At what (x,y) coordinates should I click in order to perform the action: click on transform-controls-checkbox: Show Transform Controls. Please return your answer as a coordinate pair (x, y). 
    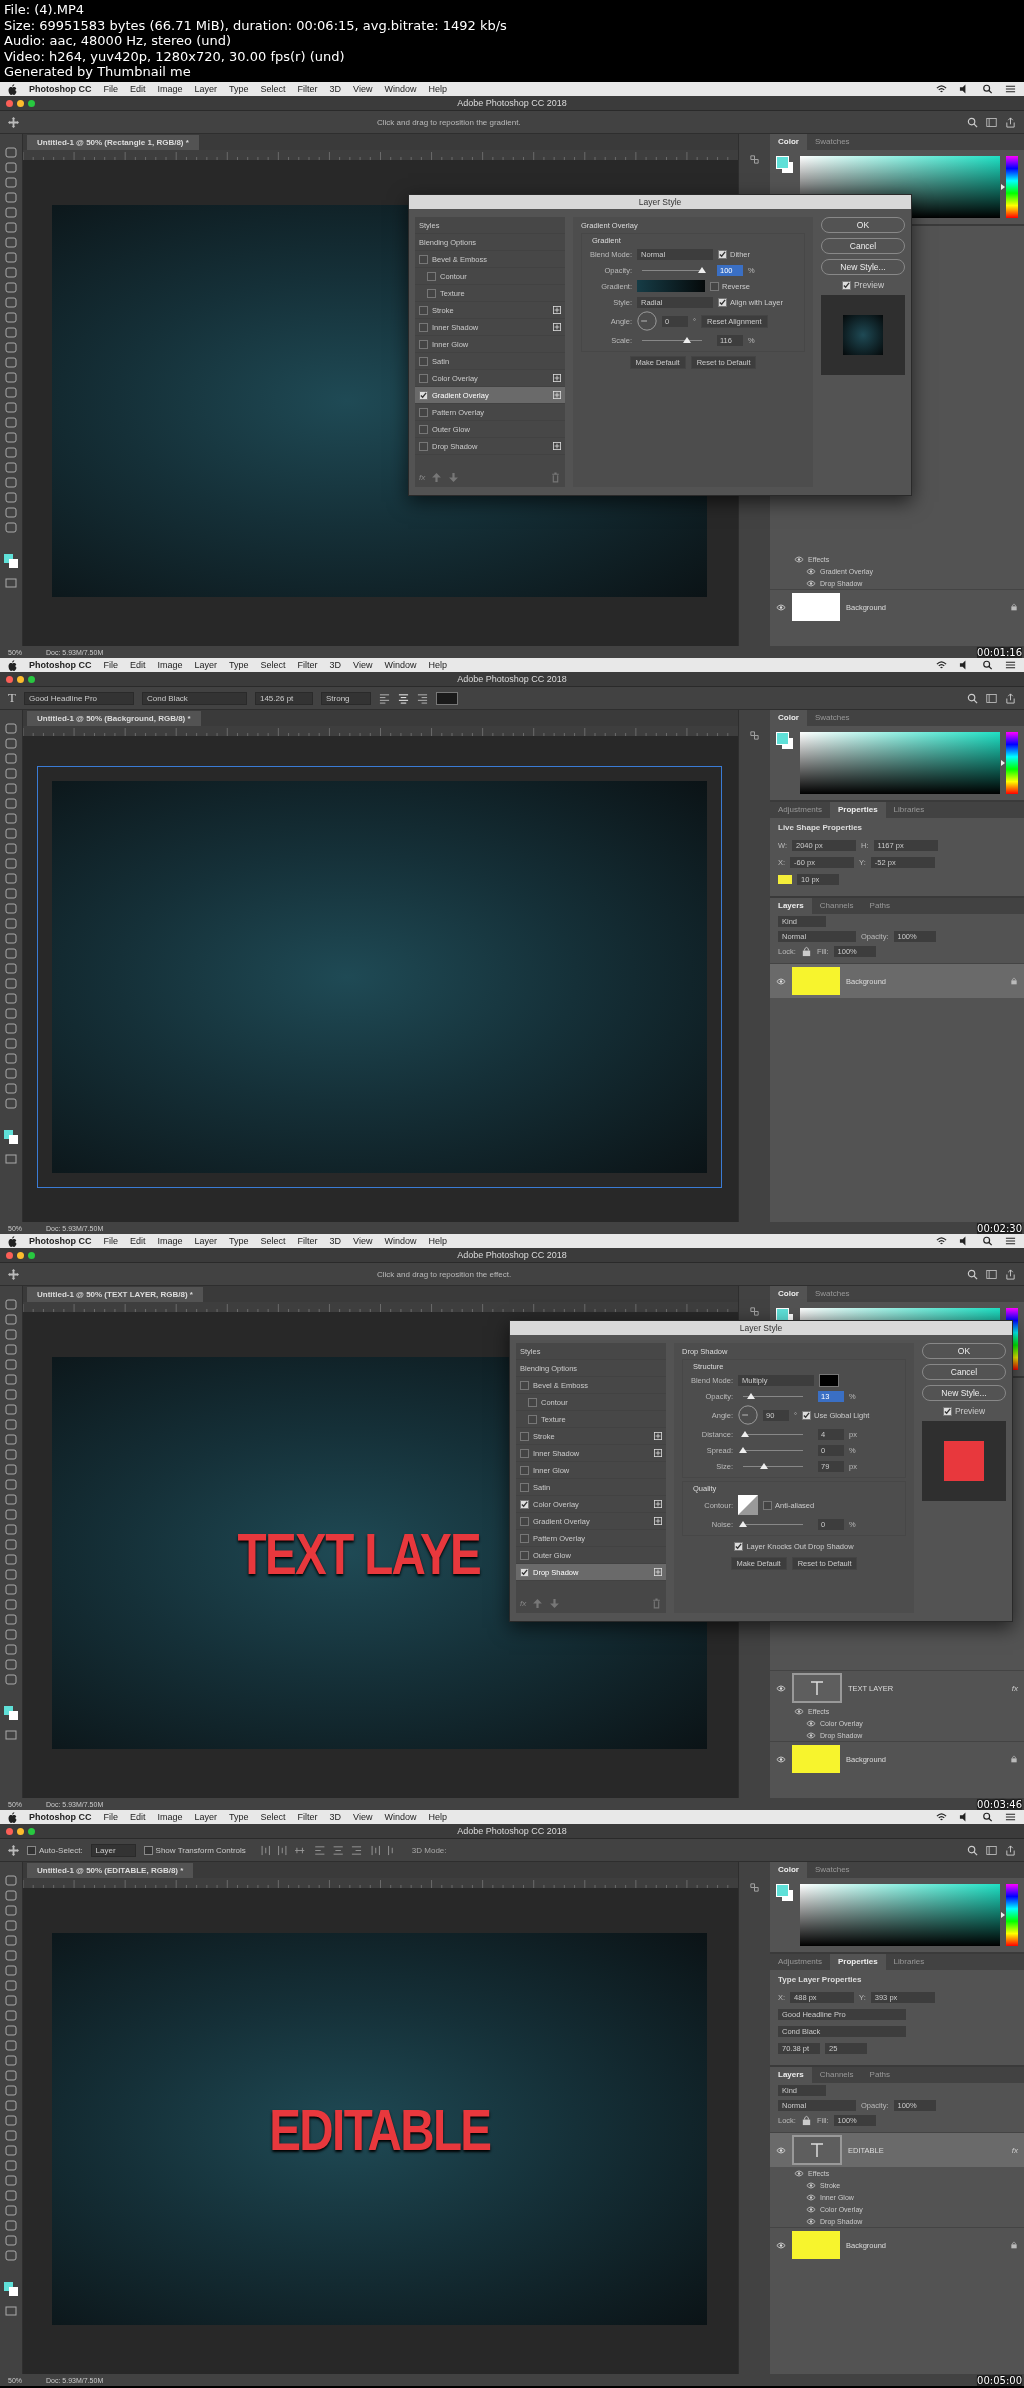
    Looking at the image, I should click on (194, 1850).